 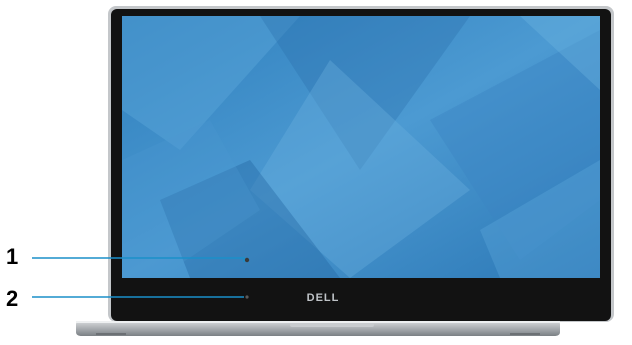 What do you see at coordinates (111, 334) in the screenshot?
I see `left-foot` at bounding box center [111, 334].